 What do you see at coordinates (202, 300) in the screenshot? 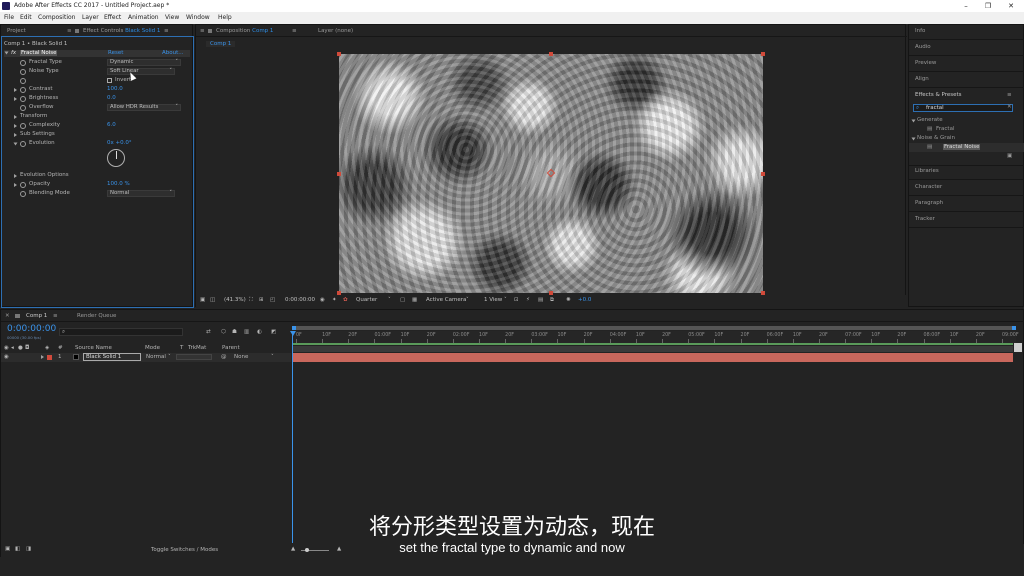
I see `always-preview-icon: ▣` at bounding box center [202, 300].